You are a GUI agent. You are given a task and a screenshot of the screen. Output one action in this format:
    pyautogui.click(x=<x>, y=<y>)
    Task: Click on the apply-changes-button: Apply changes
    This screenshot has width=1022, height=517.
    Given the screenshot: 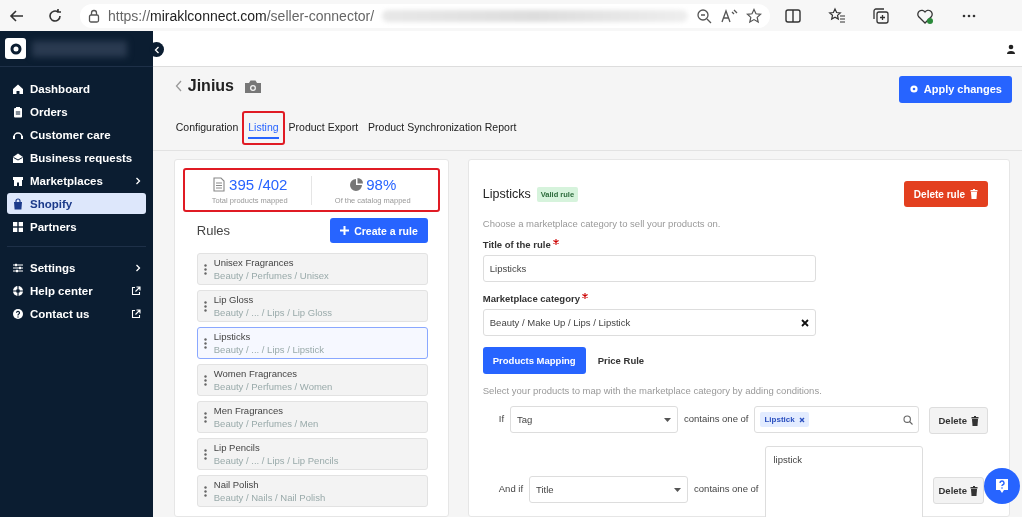 What is the action you would take?
    pyautogui.click(x=955, y=89)
    